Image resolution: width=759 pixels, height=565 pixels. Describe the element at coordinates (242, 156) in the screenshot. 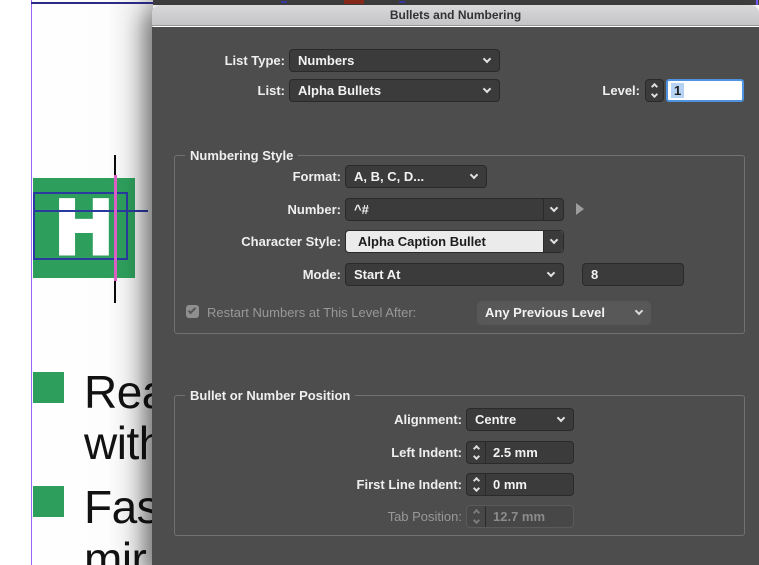

I see `numbering-style-legend: Numbering Style` at that location.